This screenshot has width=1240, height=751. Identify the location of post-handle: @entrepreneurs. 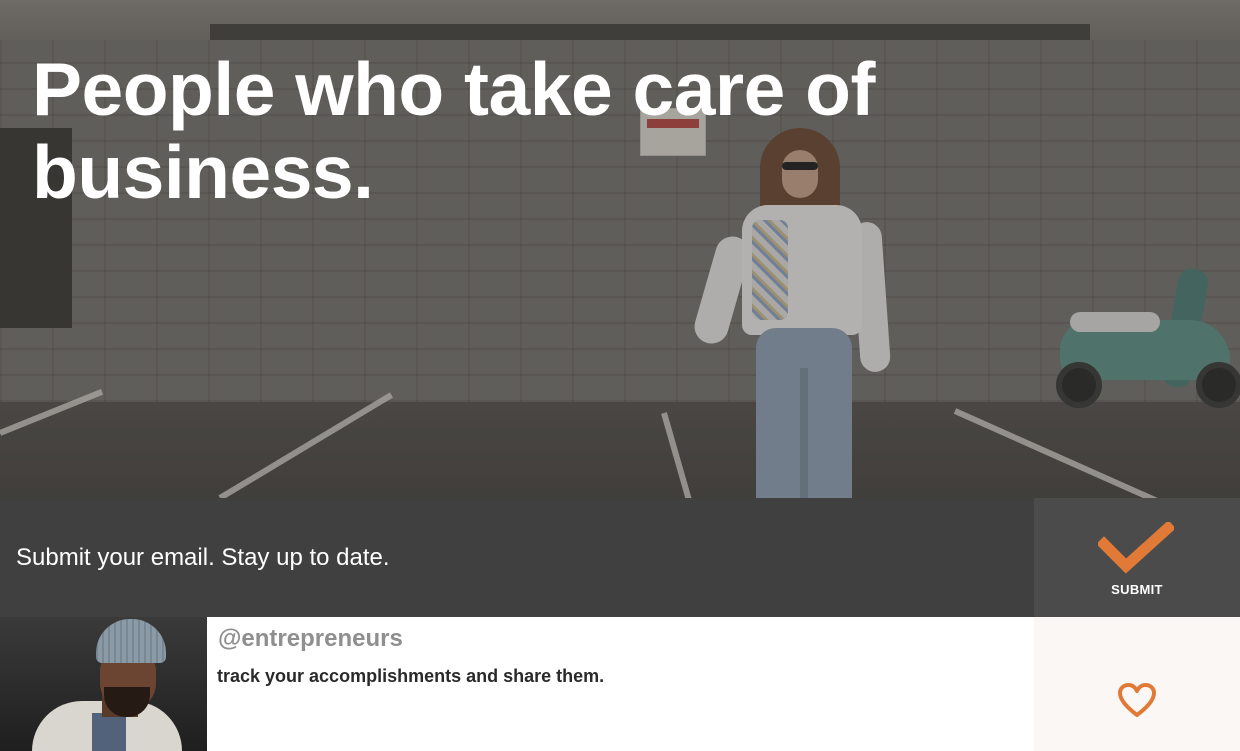
(310, 639).